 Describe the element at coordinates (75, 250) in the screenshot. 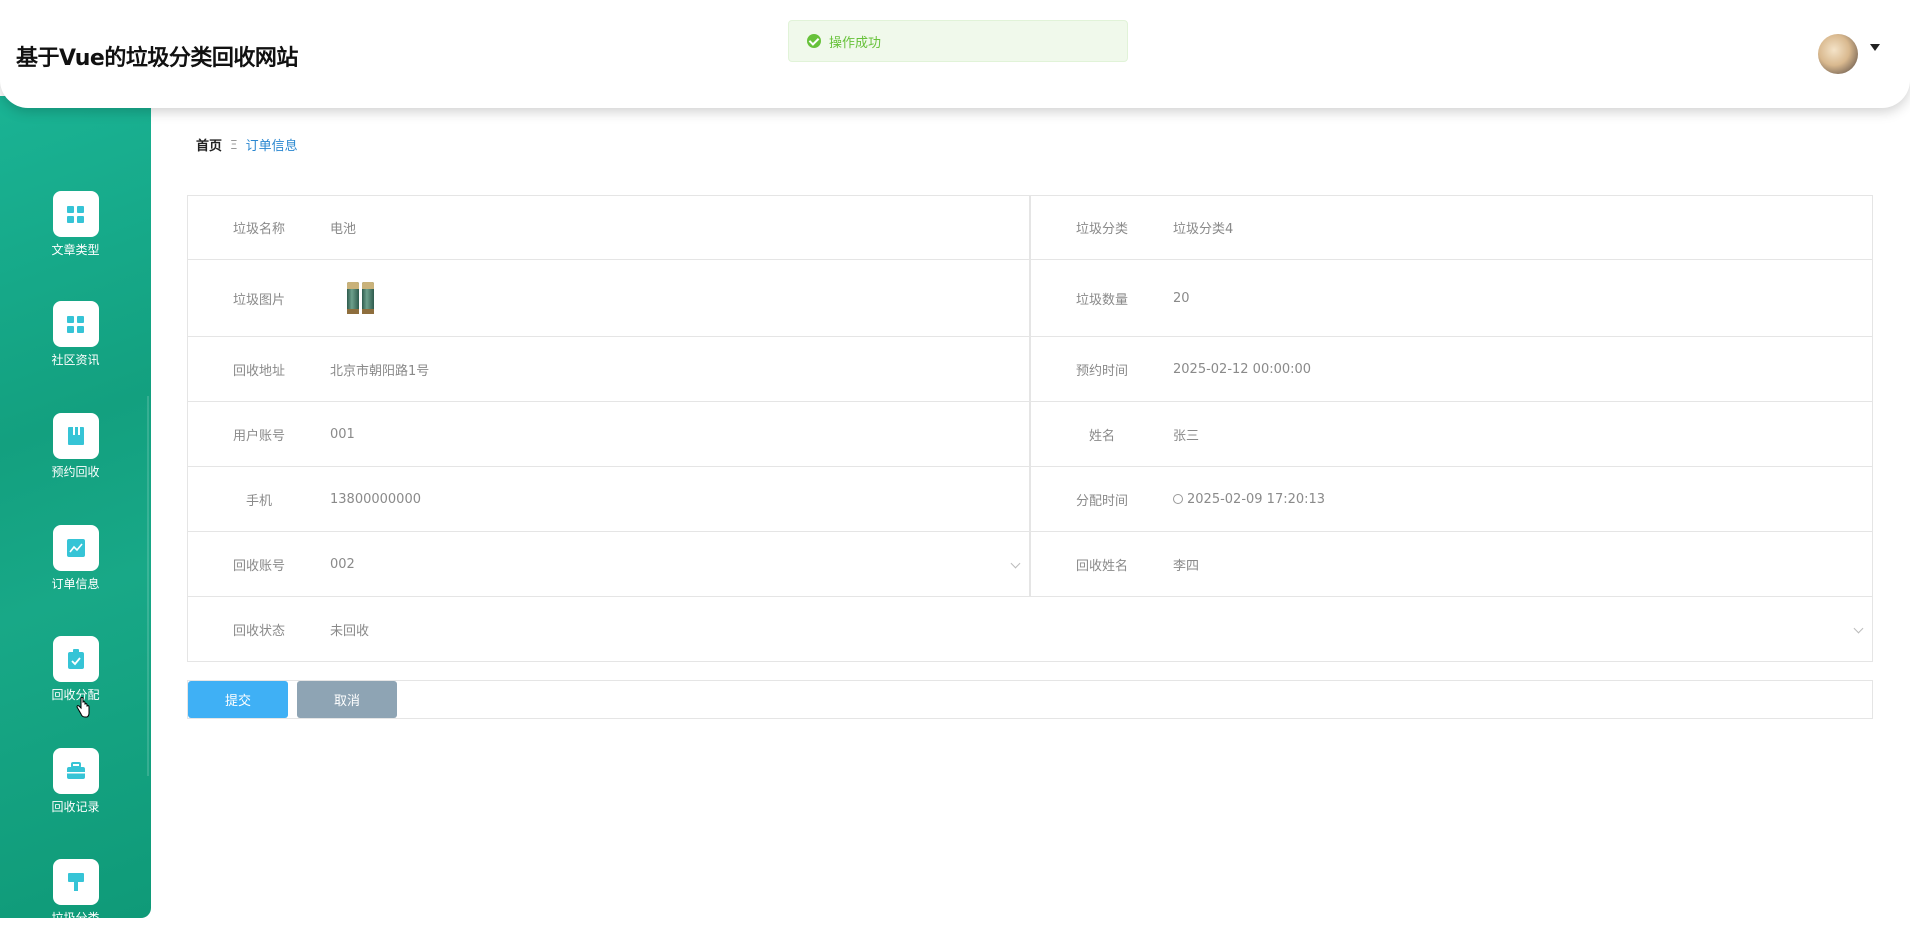

I see `sidebar-item-label: 文章类型` at that location.